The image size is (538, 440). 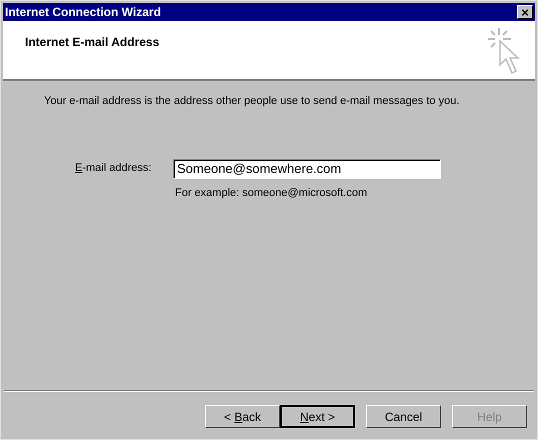 What do you see at coordinates (317, 416) in the screenshot?
I see `wizard-button: Next >` at bounding box center [317, 416].